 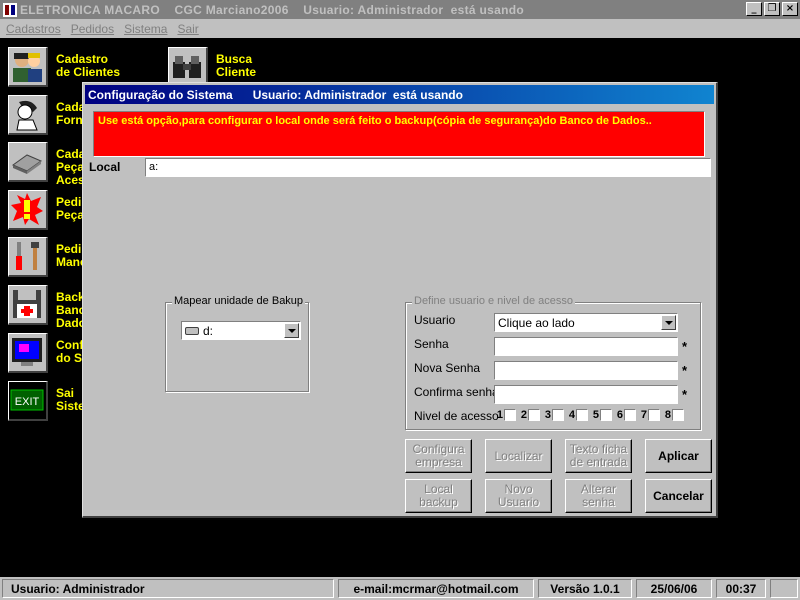 What do you see at coordinates (168, 588) in the screenshot?
I see `status-user: Usuario: Administrador` at bounding box center [168, 588].